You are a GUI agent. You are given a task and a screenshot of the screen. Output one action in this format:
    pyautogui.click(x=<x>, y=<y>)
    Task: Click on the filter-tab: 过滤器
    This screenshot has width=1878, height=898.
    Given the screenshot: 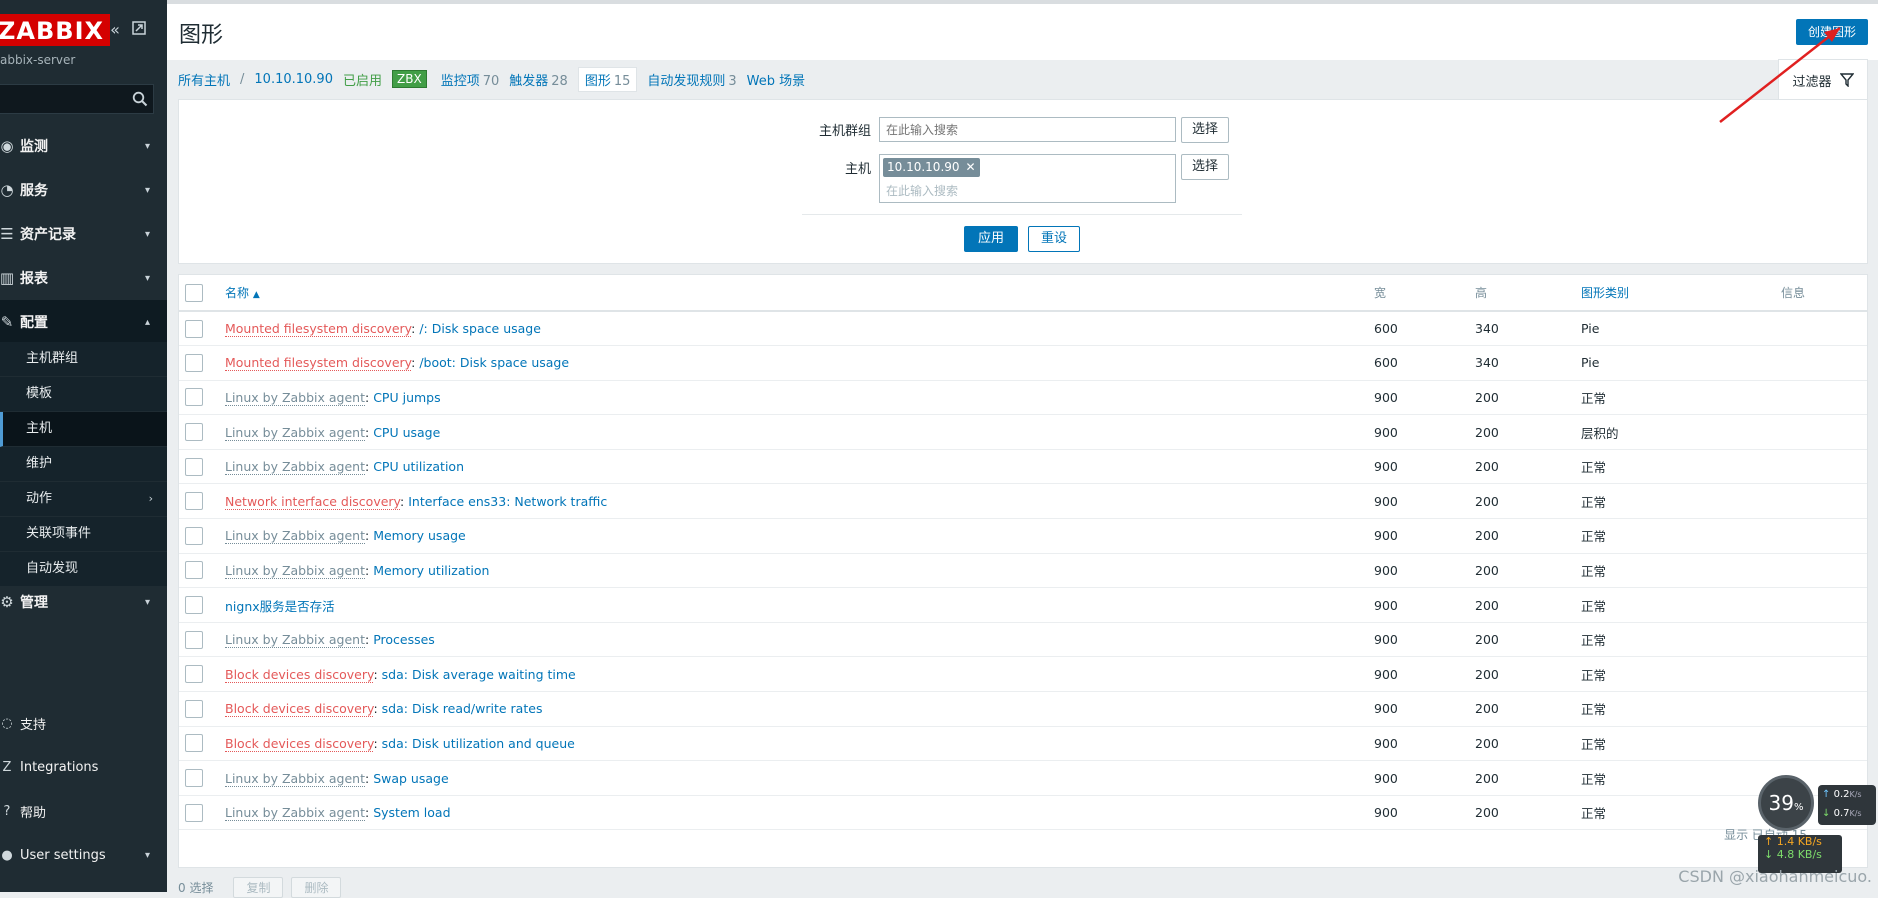 What is the action you would take?
    pyautogui.click(x=1823, y=79)
    